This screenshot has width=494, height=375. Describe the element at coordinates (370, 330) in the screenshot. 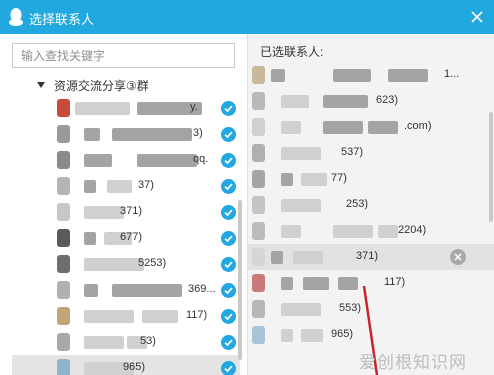

I see `red-annotation-arrow` at that location.